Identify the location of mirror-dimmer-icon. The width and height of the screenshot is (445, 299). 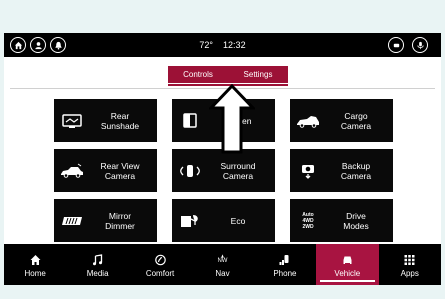
(72, 221).